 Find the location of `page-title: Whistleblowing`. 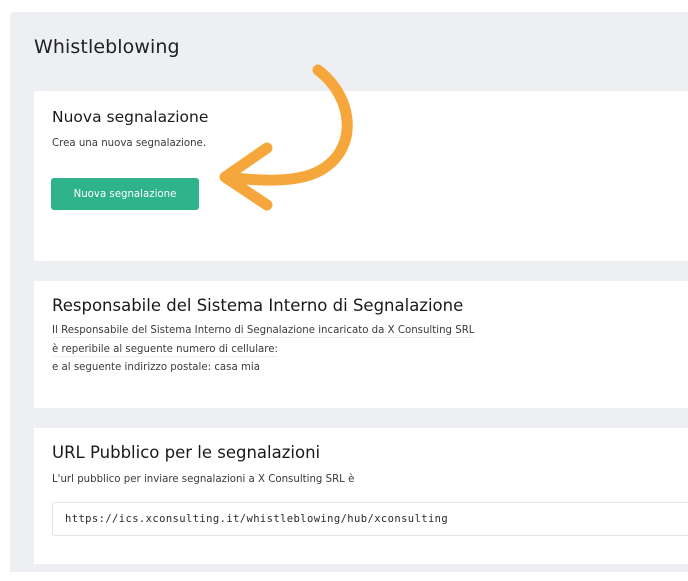

page-title: Whistleblowing is located at coordinates (107, 47).